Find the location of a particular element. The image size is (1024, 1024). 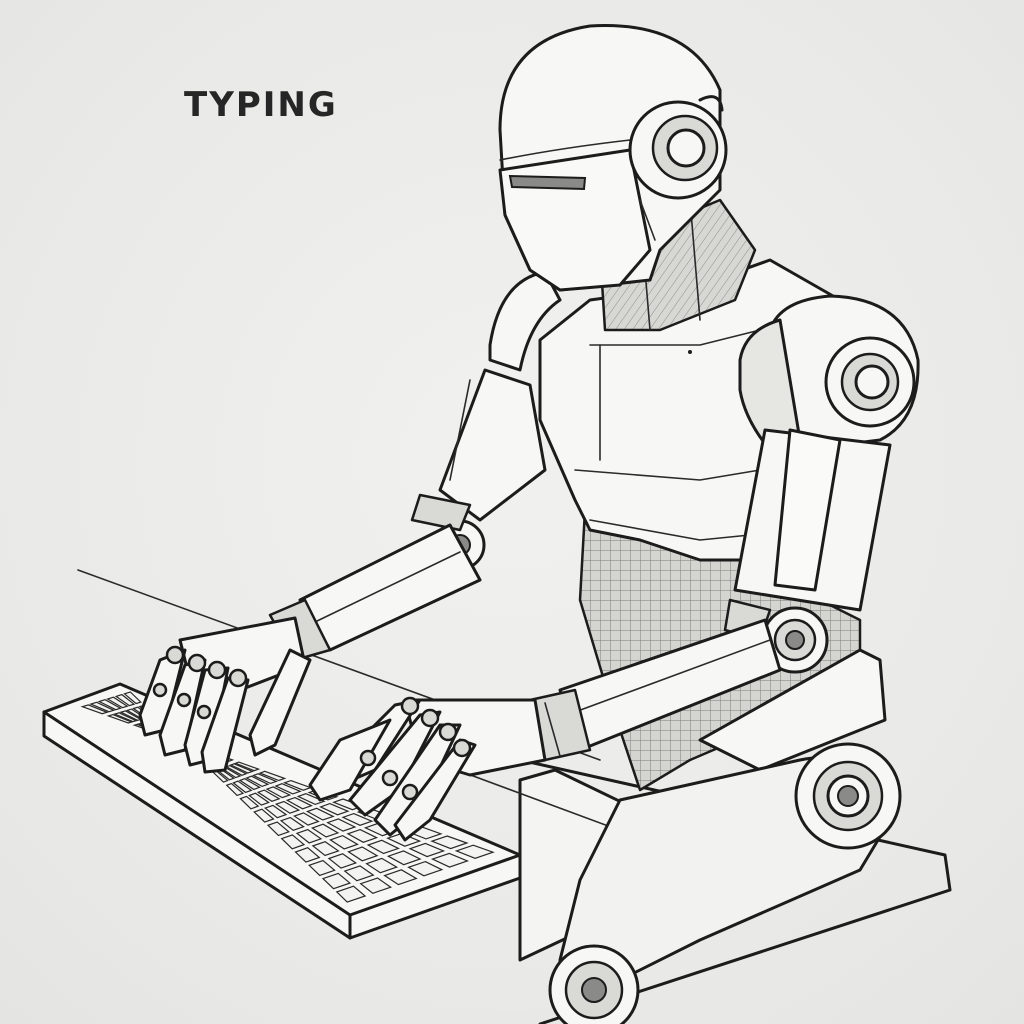

robot-left-hand is located at coordinates (225, 695).